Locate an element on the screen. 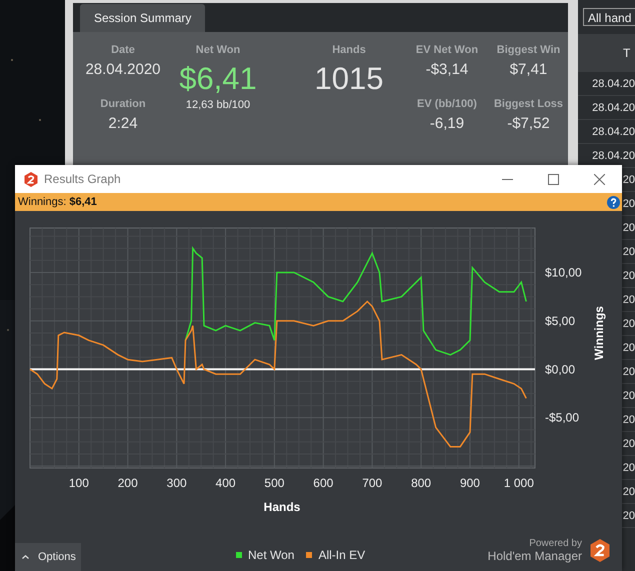 This screenshot has height=571, width=635. stat-label: Biggest Win is located at coordinates (528, 50).